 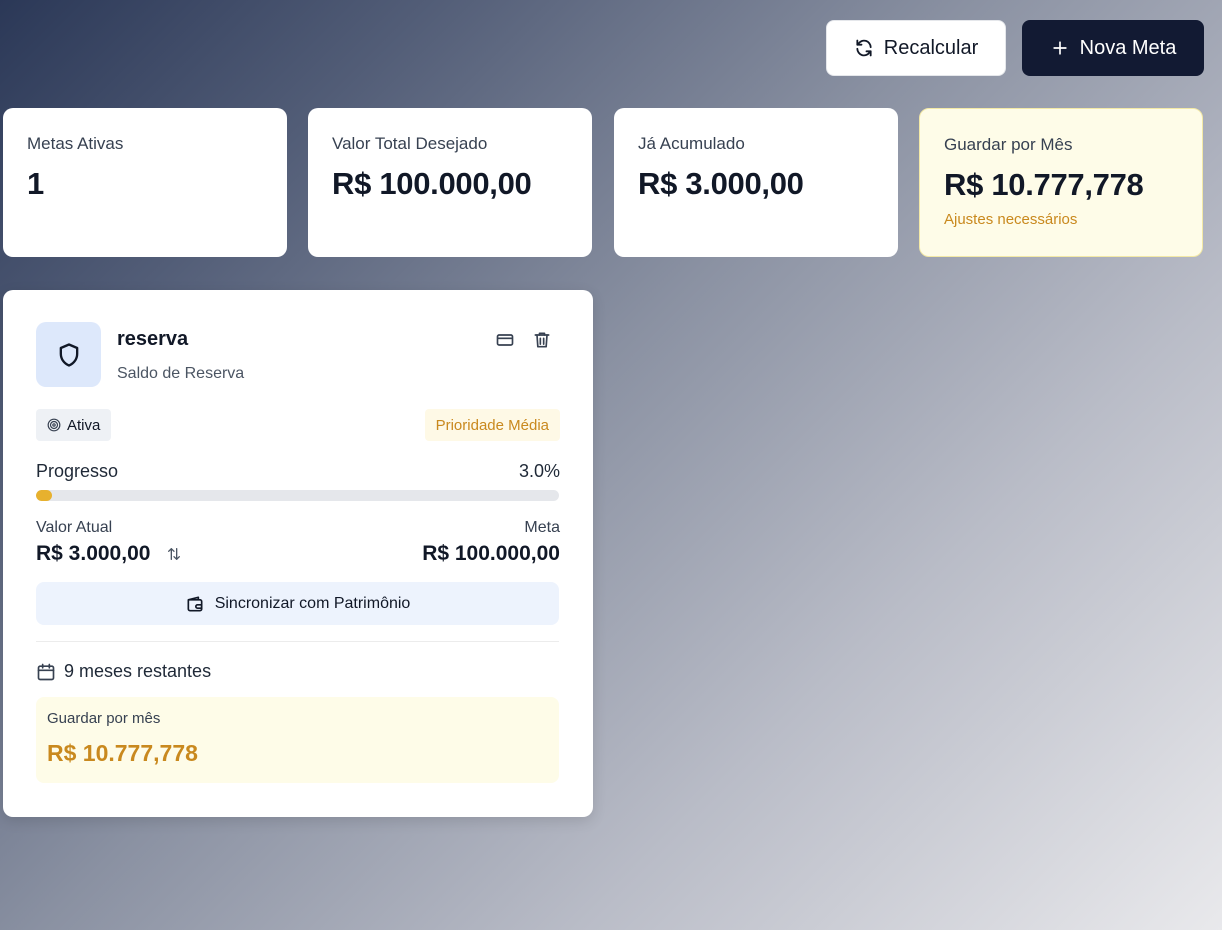 I want to click on stat-card-total-desired: Valor Total Desejado R$ 100.000,00, so click(x=450, y=182).